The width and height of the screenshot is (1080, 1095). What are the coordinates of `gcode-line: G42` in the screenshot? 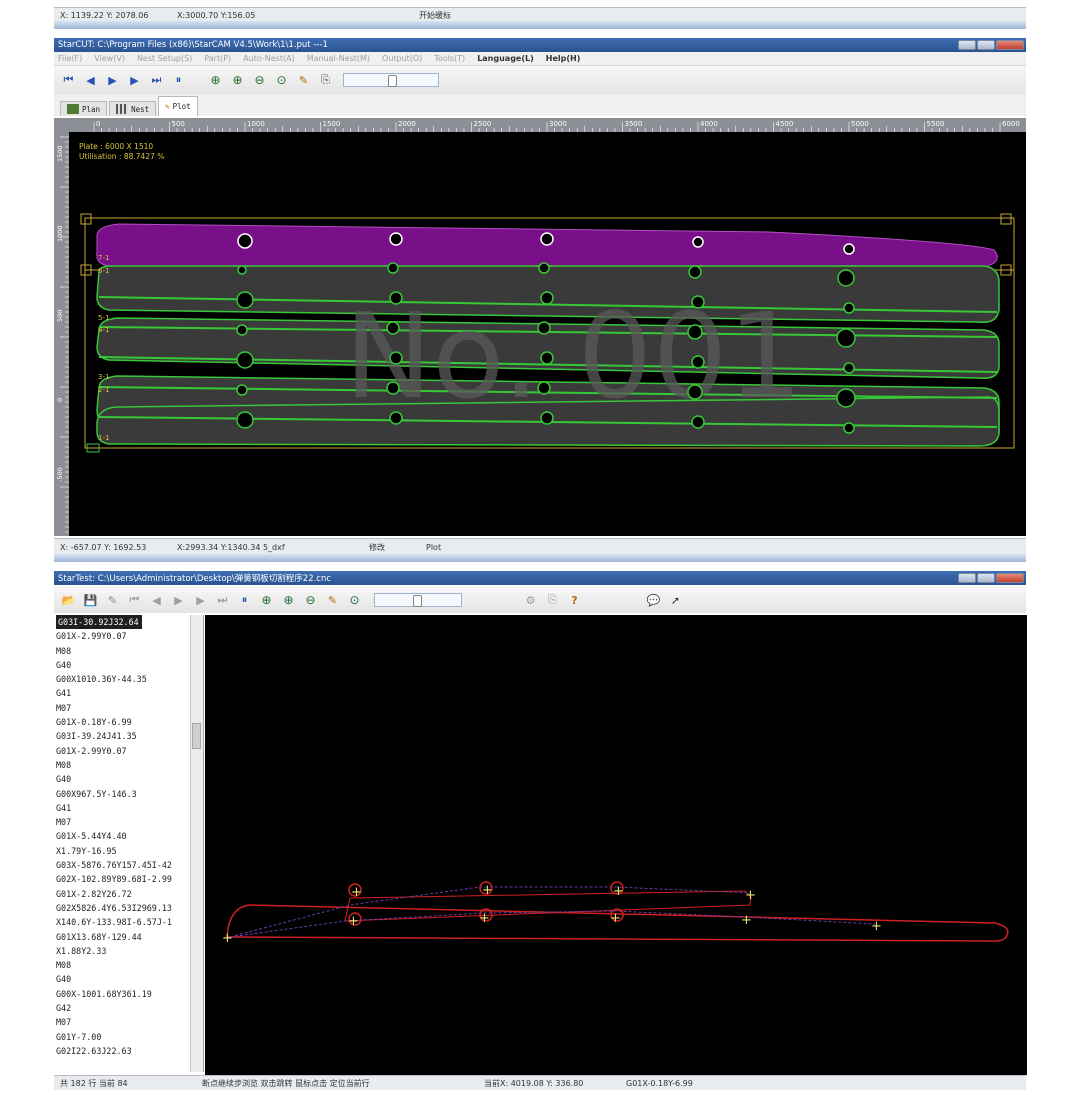 It's located at (122, 1008).